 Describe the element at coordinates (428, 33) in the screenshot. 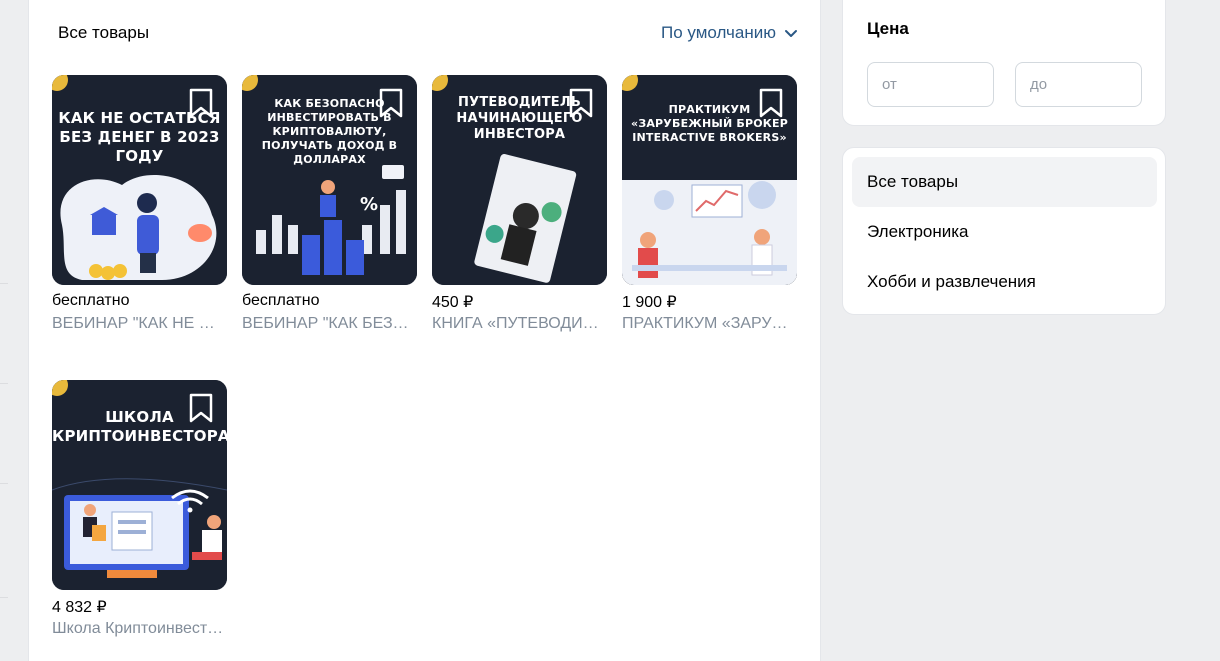

I see `products-header: Все товары По умолчанию` at that location.